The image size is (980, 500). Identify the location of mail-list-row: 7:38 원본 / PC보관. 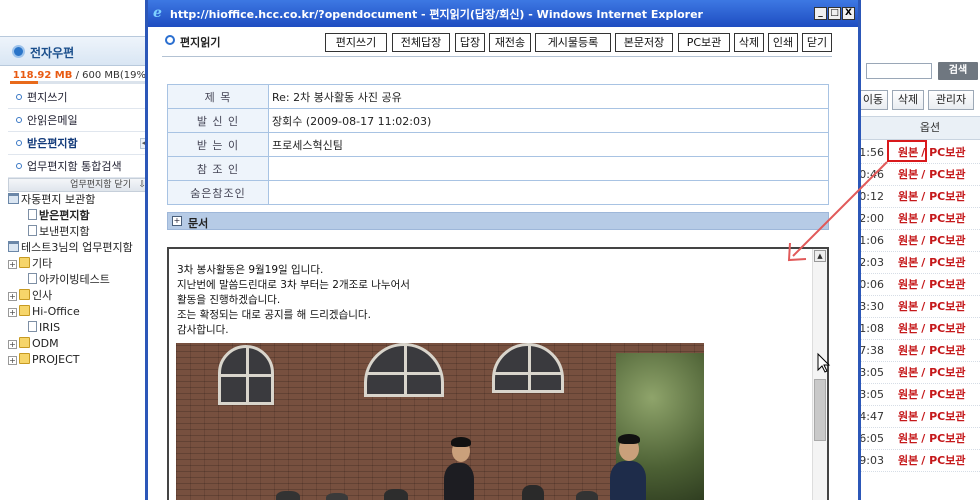
(919, 351).